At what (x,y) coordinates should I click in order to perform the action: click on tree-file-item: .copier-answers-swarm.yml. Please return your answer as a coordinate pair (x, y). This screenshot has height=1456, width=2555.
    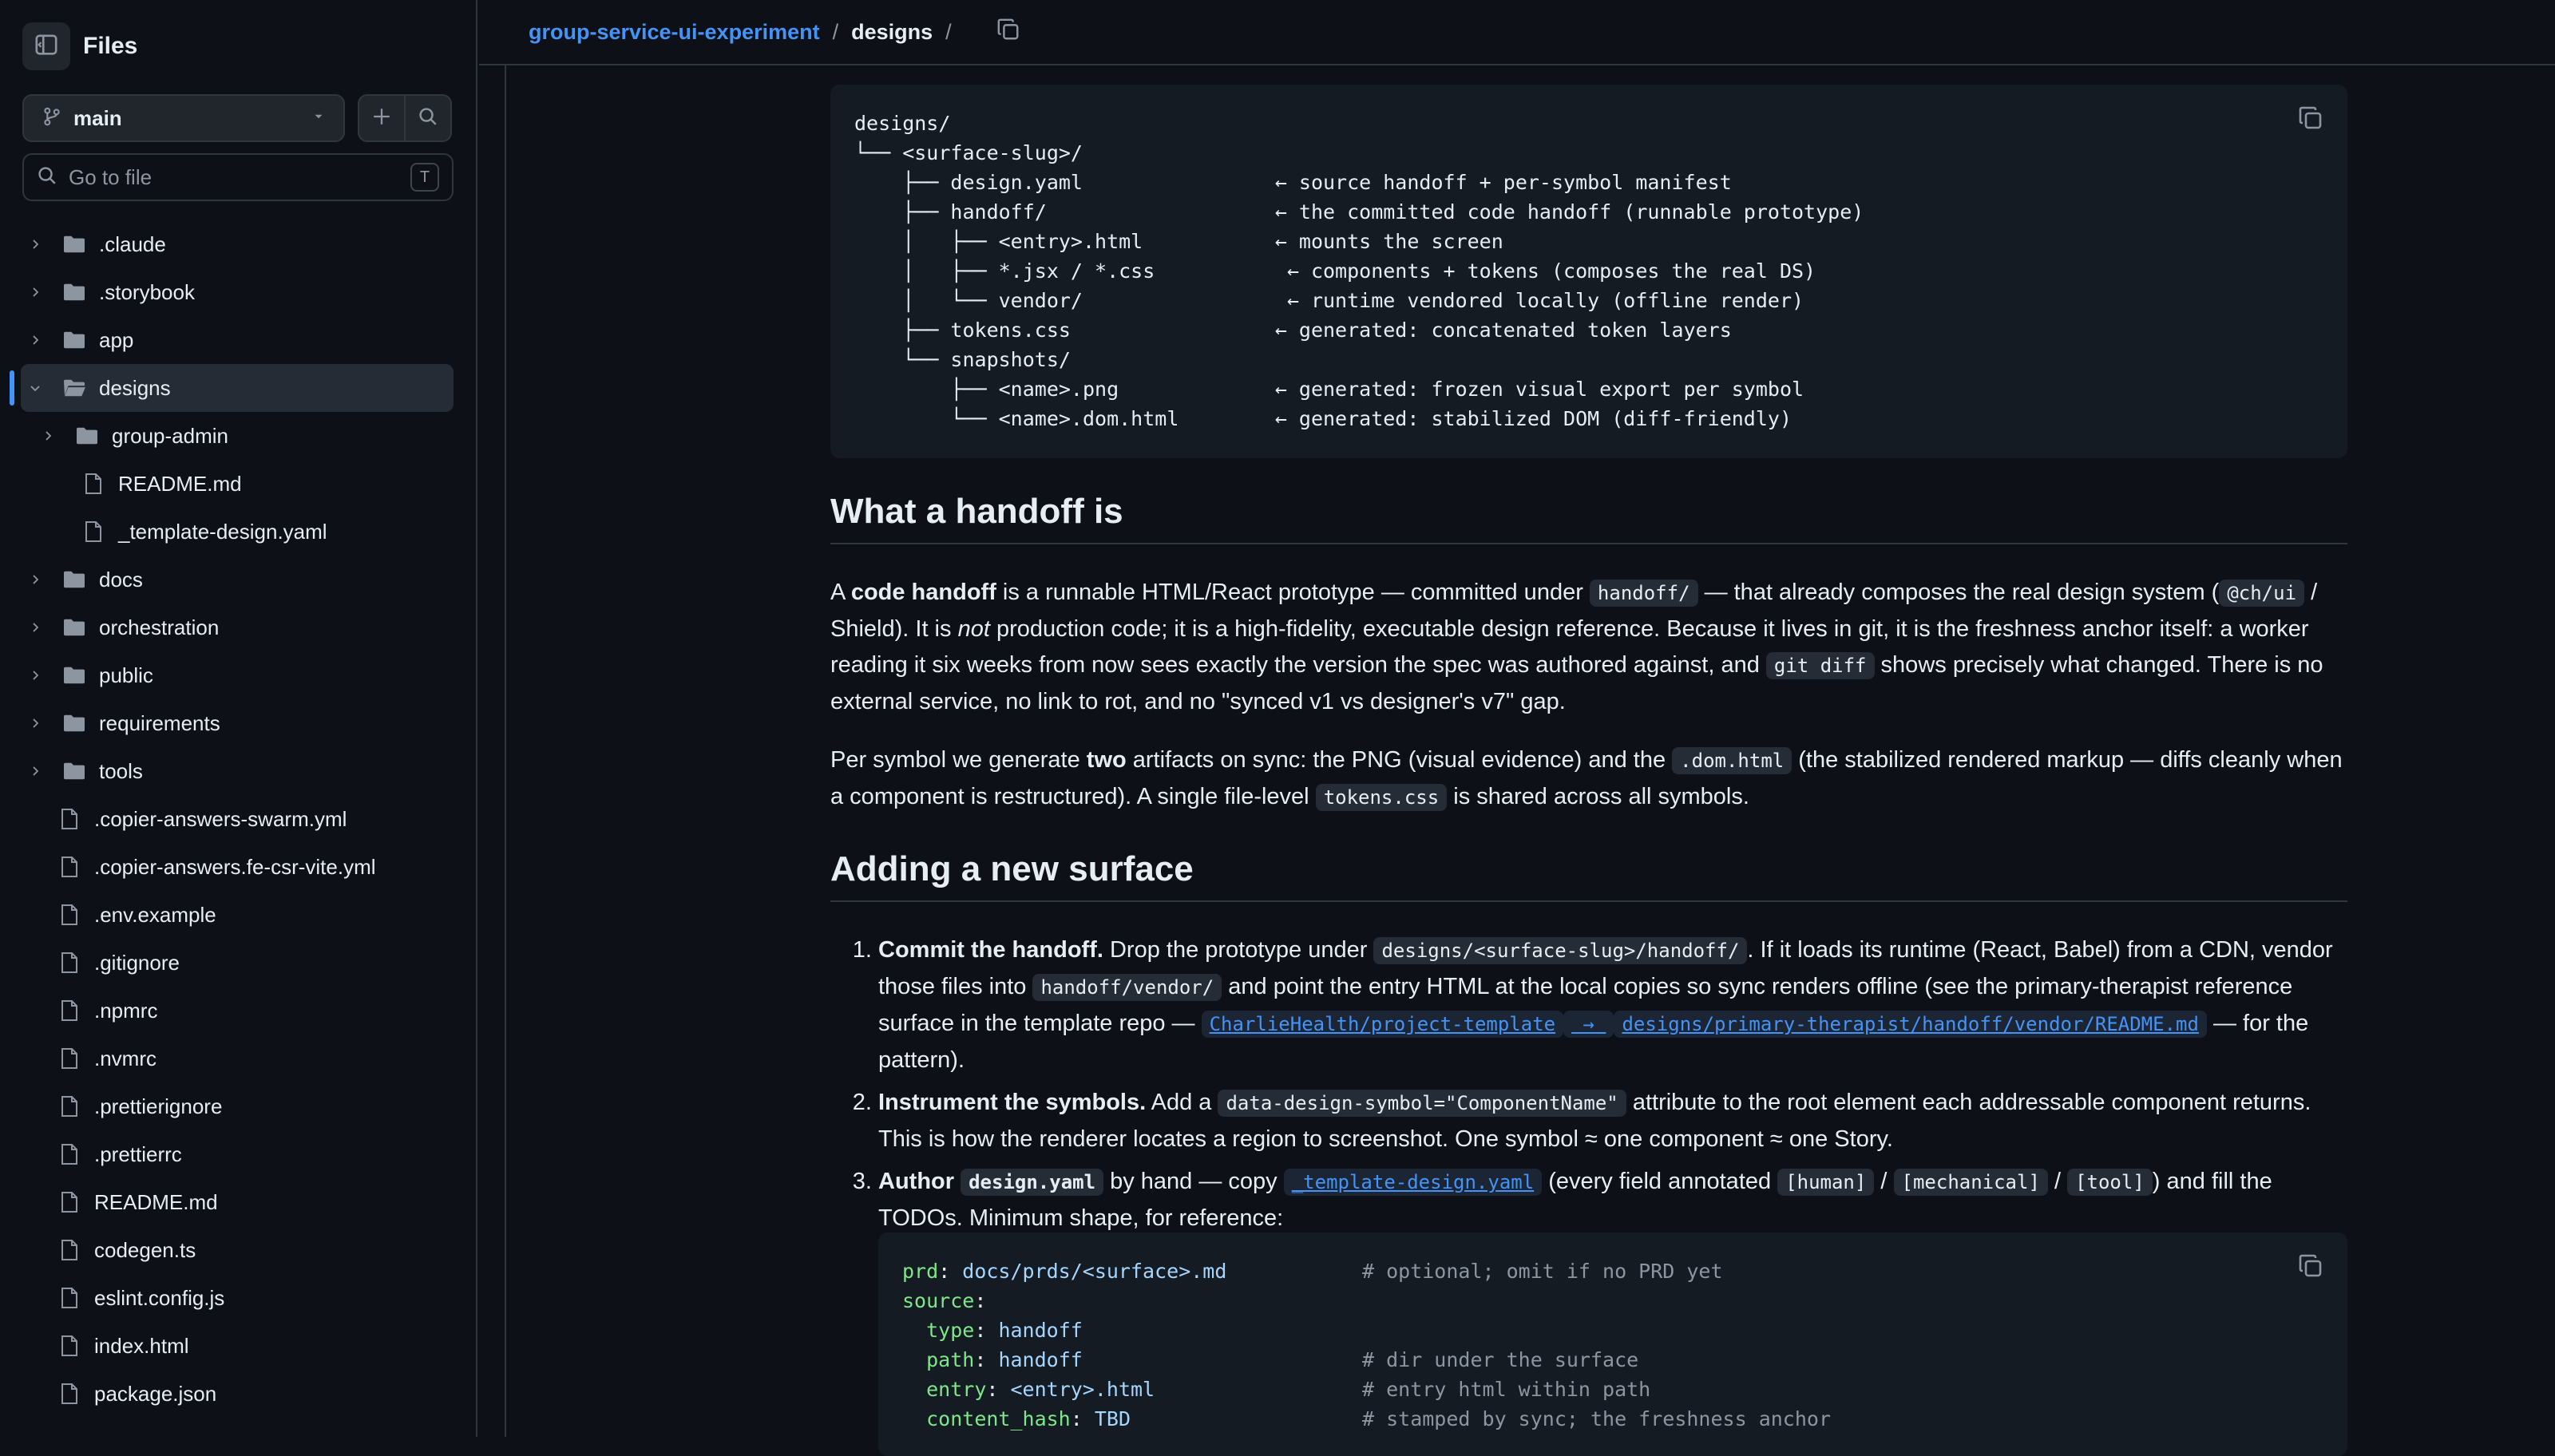
    Looking at the image, I should click on (238, 819).